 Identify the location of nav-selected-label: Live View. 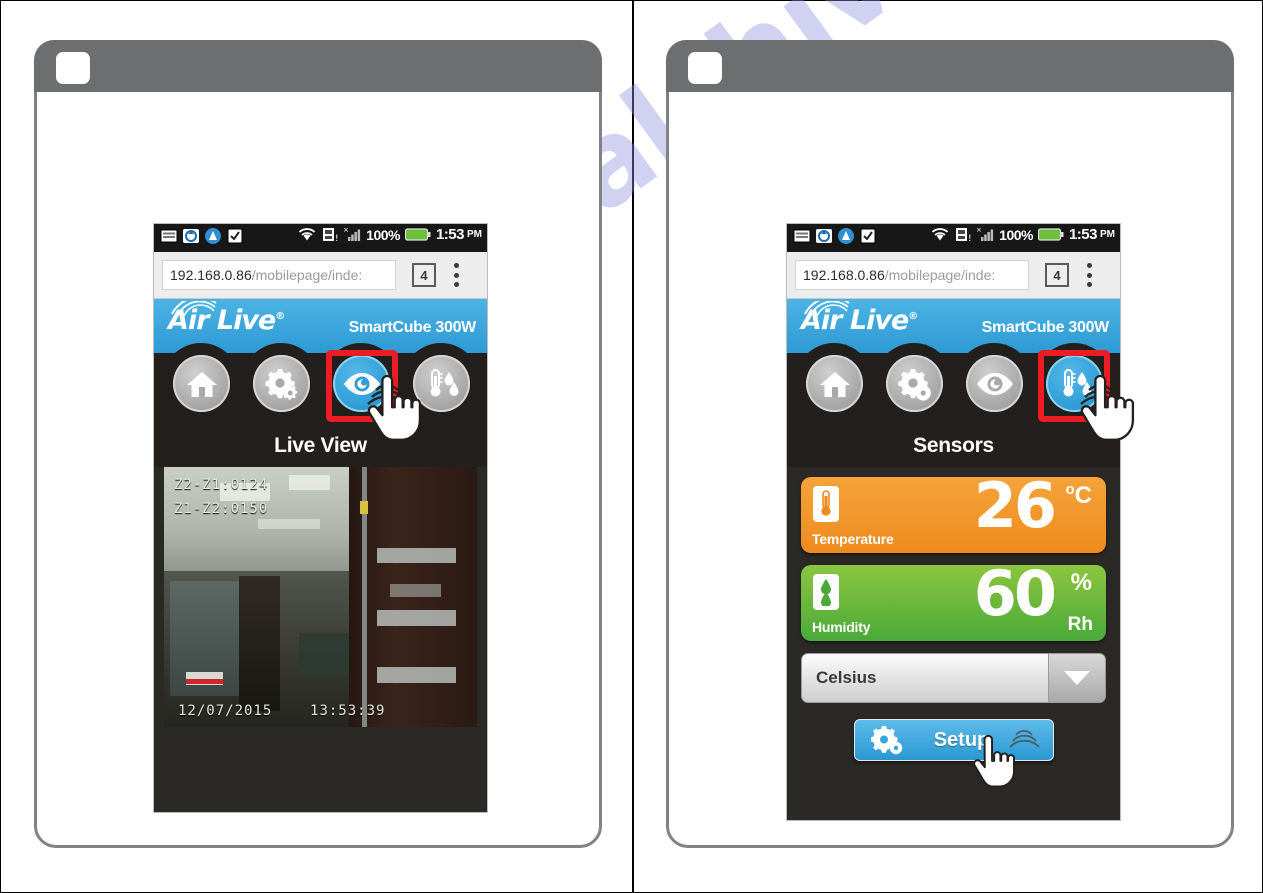
(320, 449).